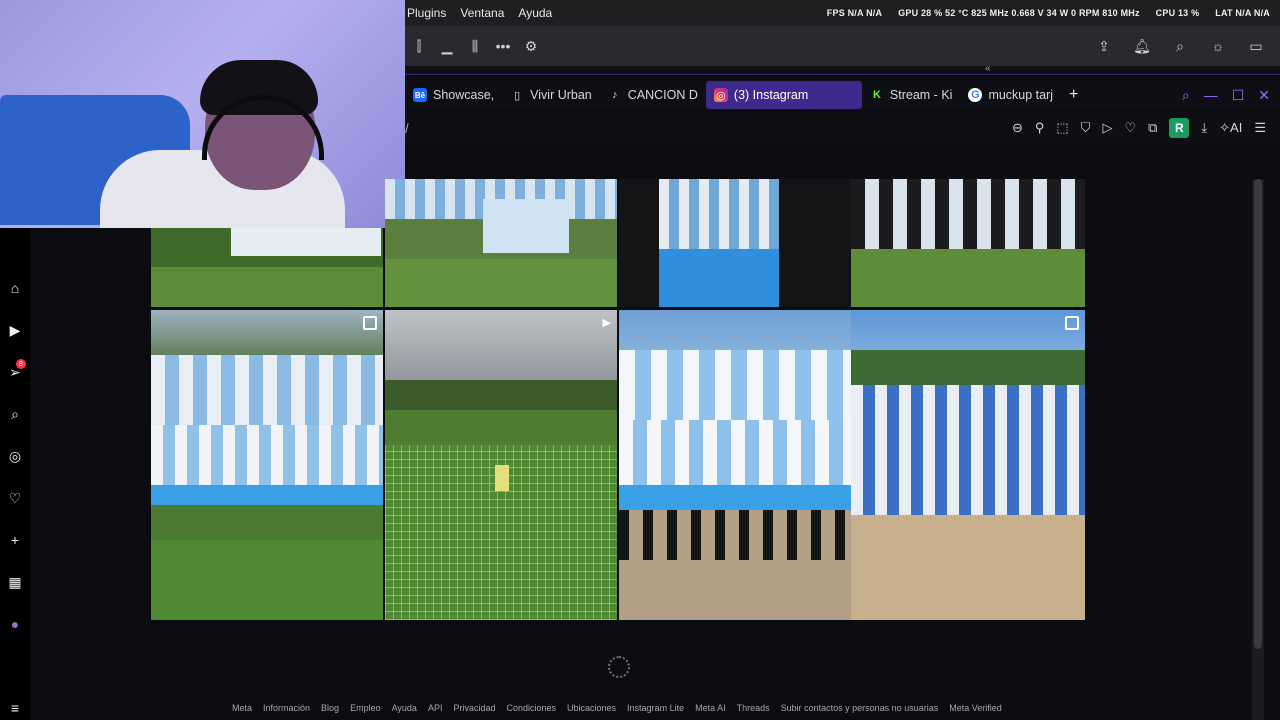 Image resolution: width=1280 pixels, height=720 pixels. What do you see at coordinates (1260, 128) in the screenshot?
I see `menu-icon: ☰` at bounding box center [1260, 128].